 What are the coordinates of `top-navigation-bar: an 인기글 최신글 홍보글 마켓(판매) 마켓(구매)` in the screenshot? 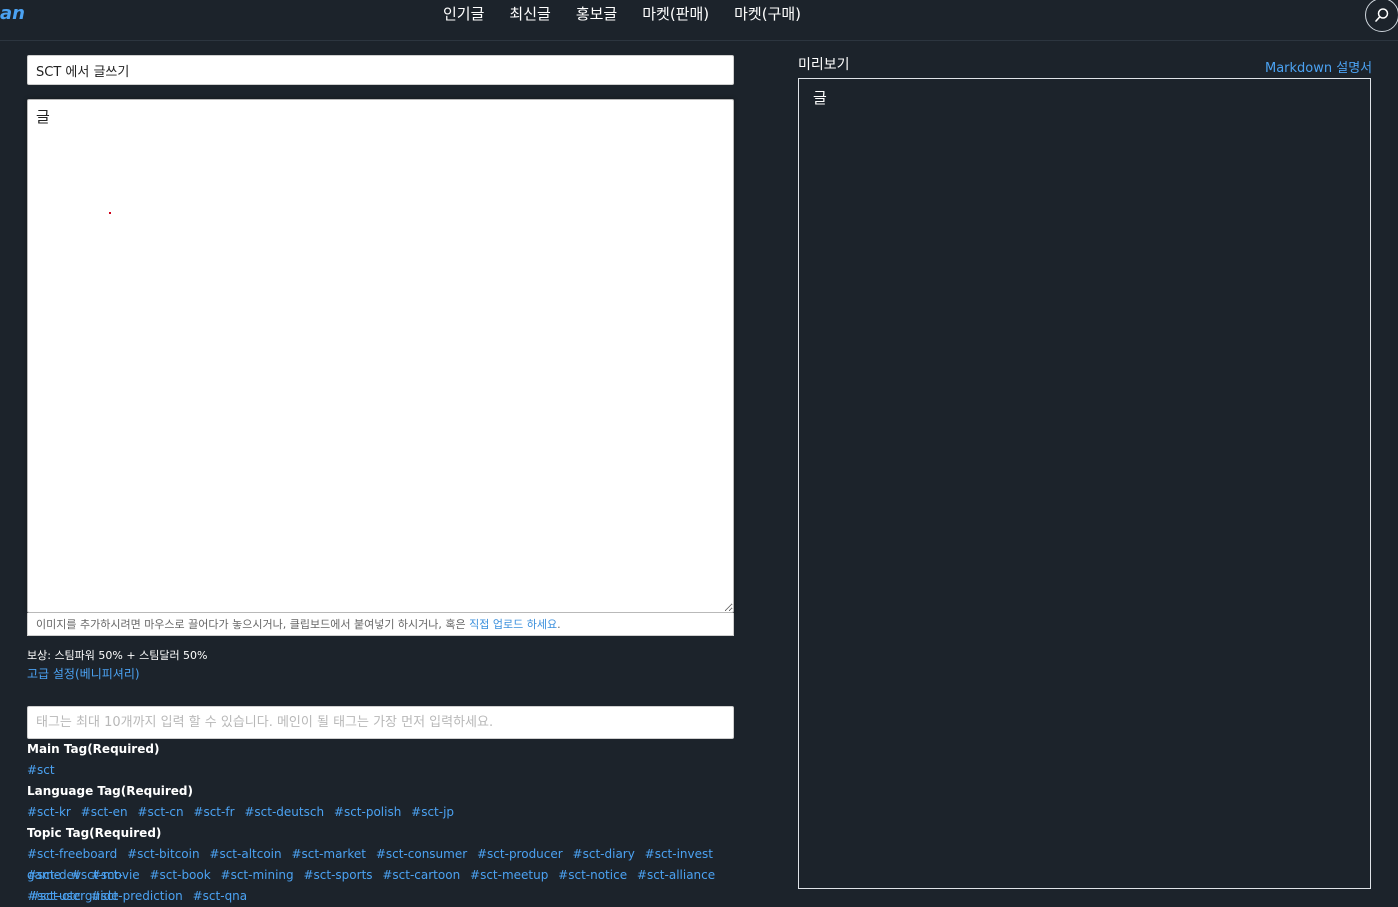 It's located at (699, 20).